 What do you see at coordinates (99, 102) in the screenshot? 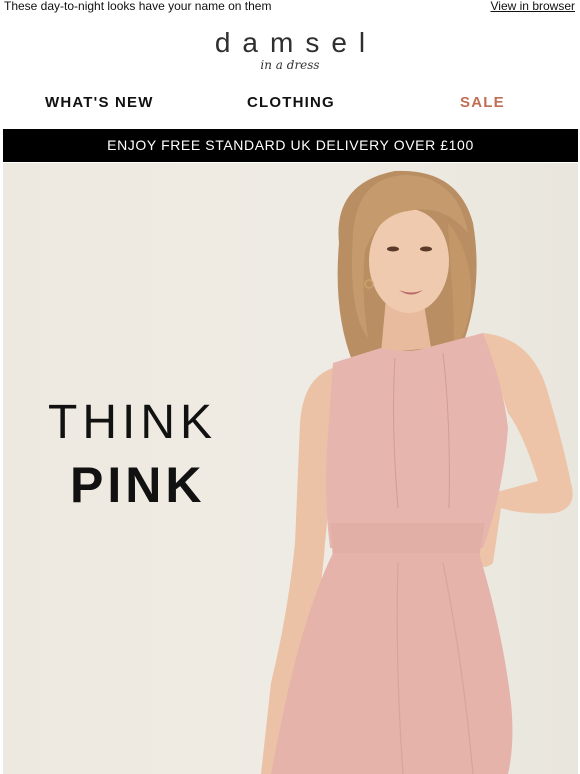
I see `nav-item-whats-new: WHAT'S NEW` at bounding box center [99, 102].